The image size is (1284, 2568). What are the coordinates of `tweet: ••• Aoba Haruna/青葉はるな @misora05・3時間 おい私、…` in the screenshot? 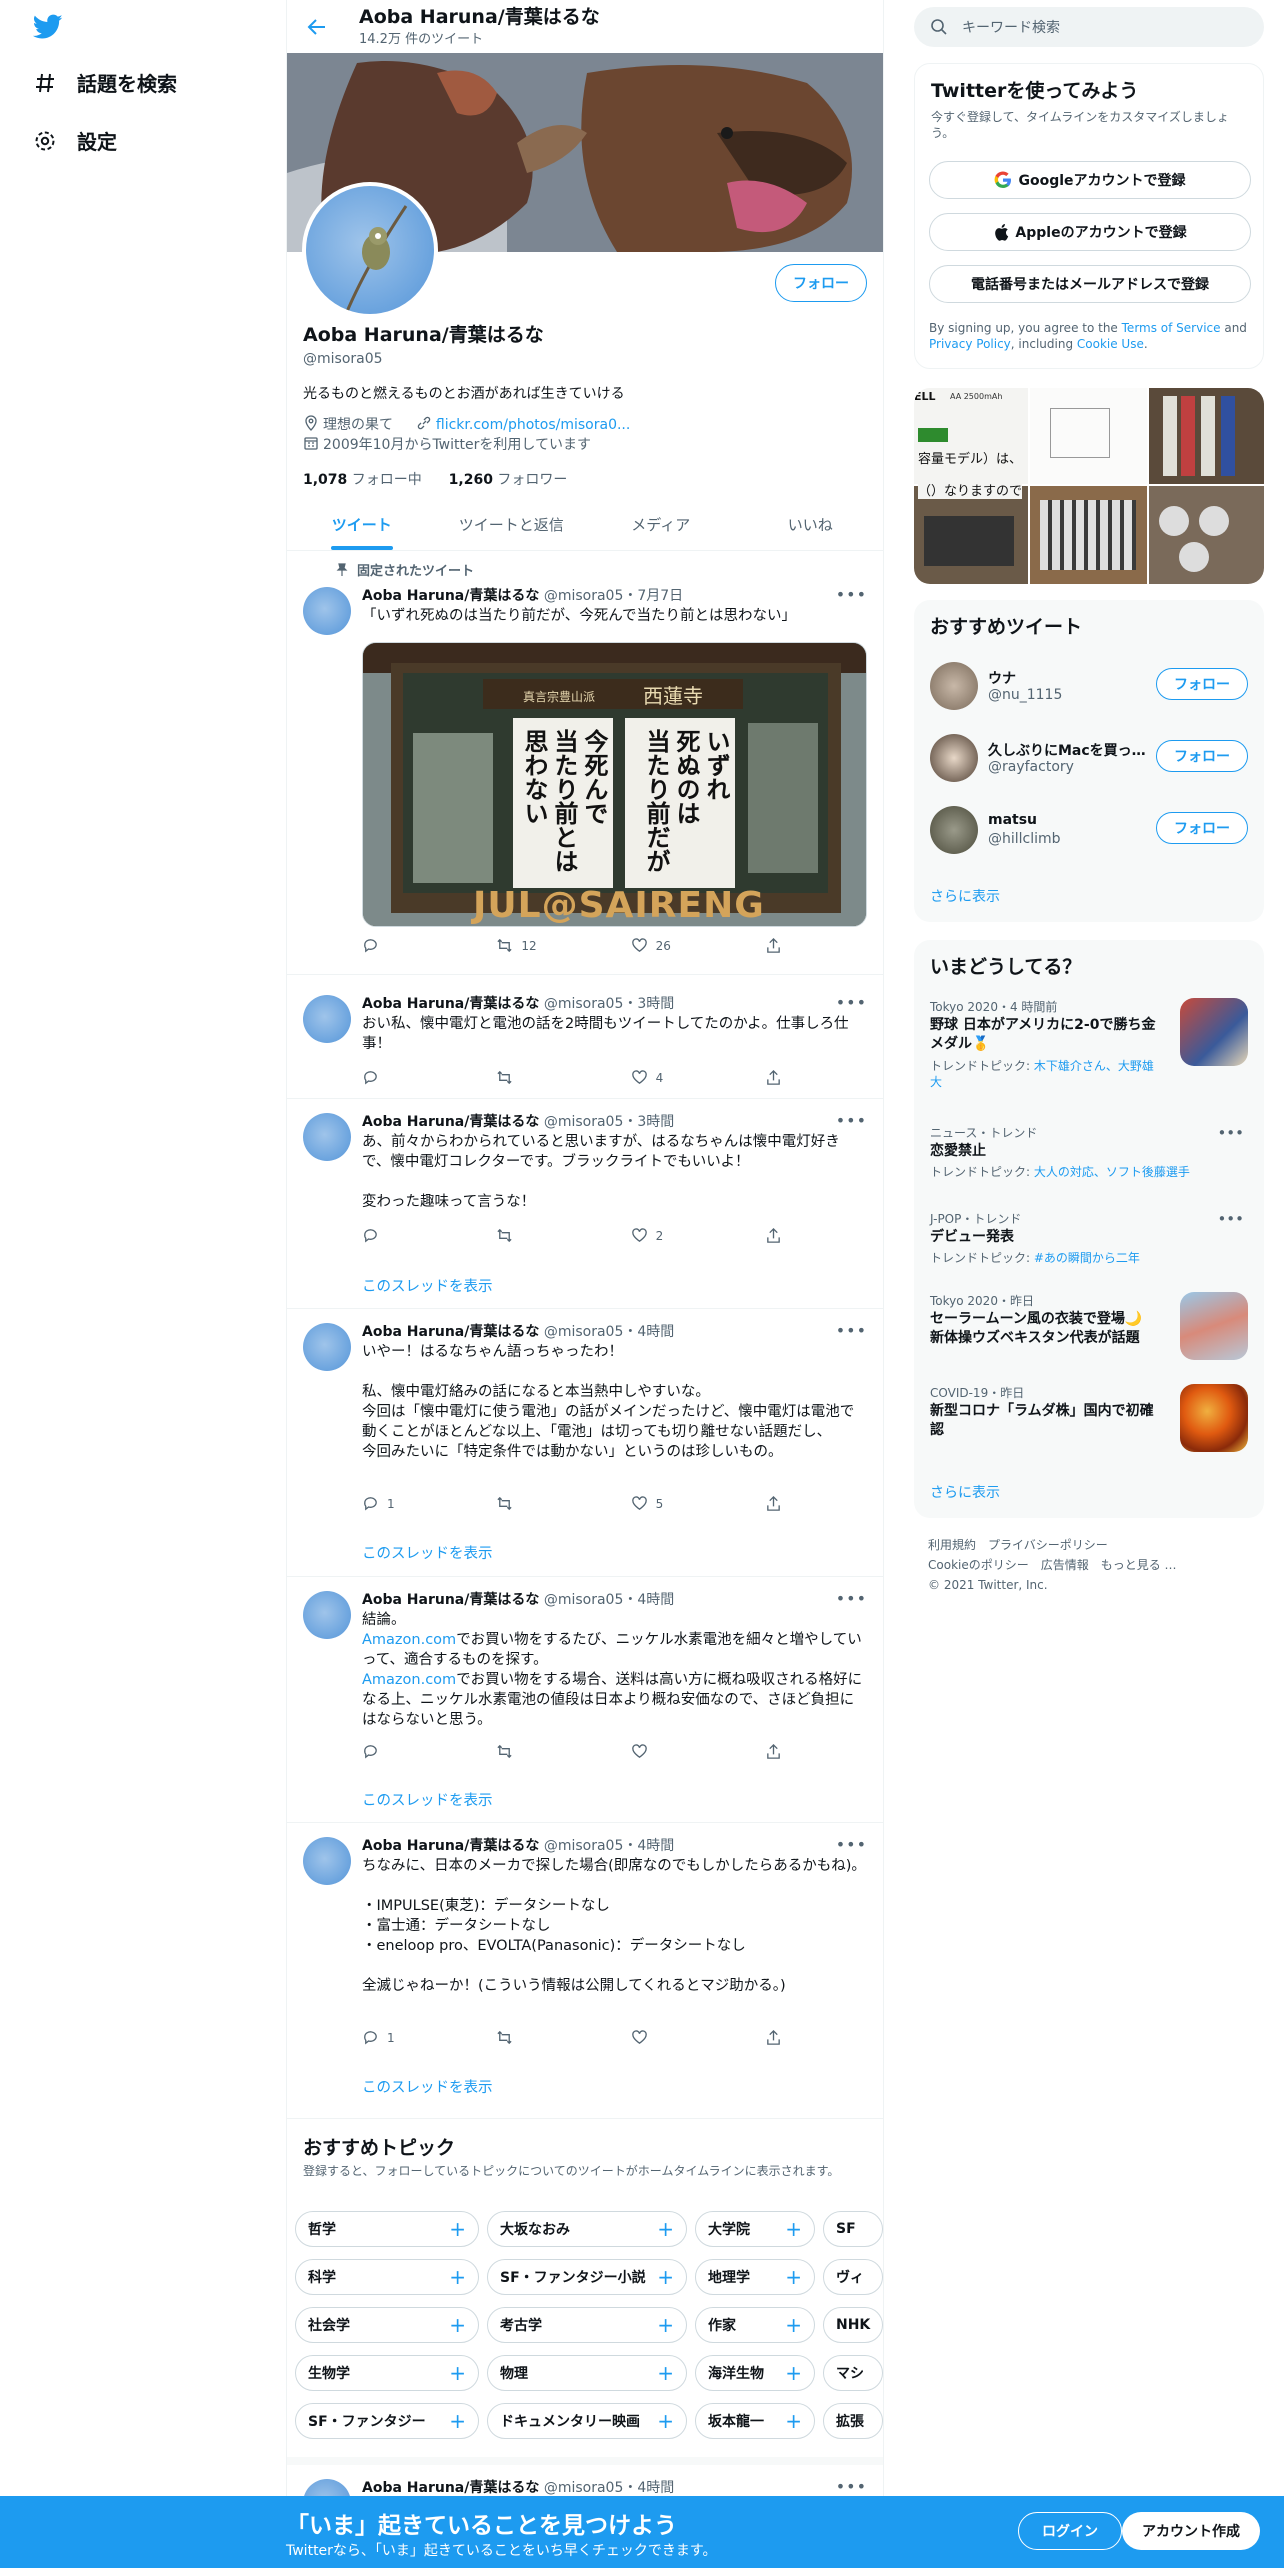 It's located at (585, 1037).